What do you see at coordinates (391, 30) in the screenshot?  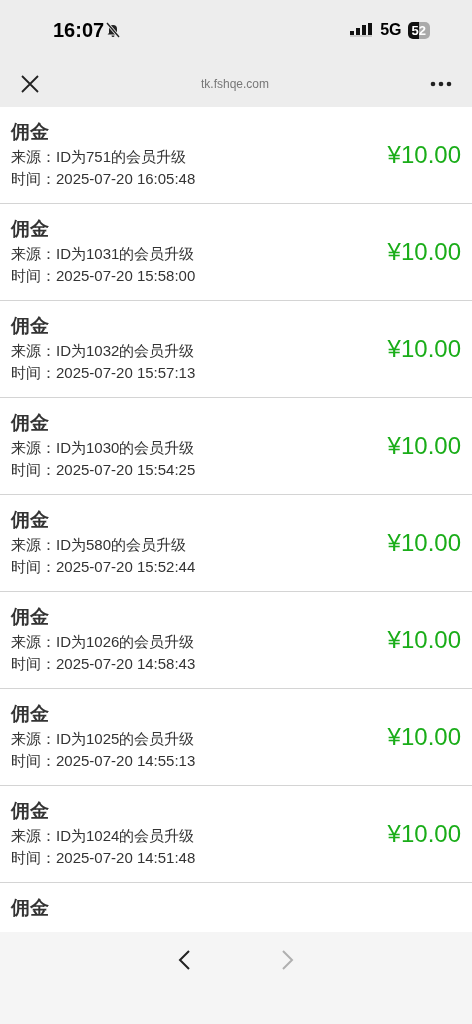 I see `network-label: 5G` at bounding box center [391, 30].